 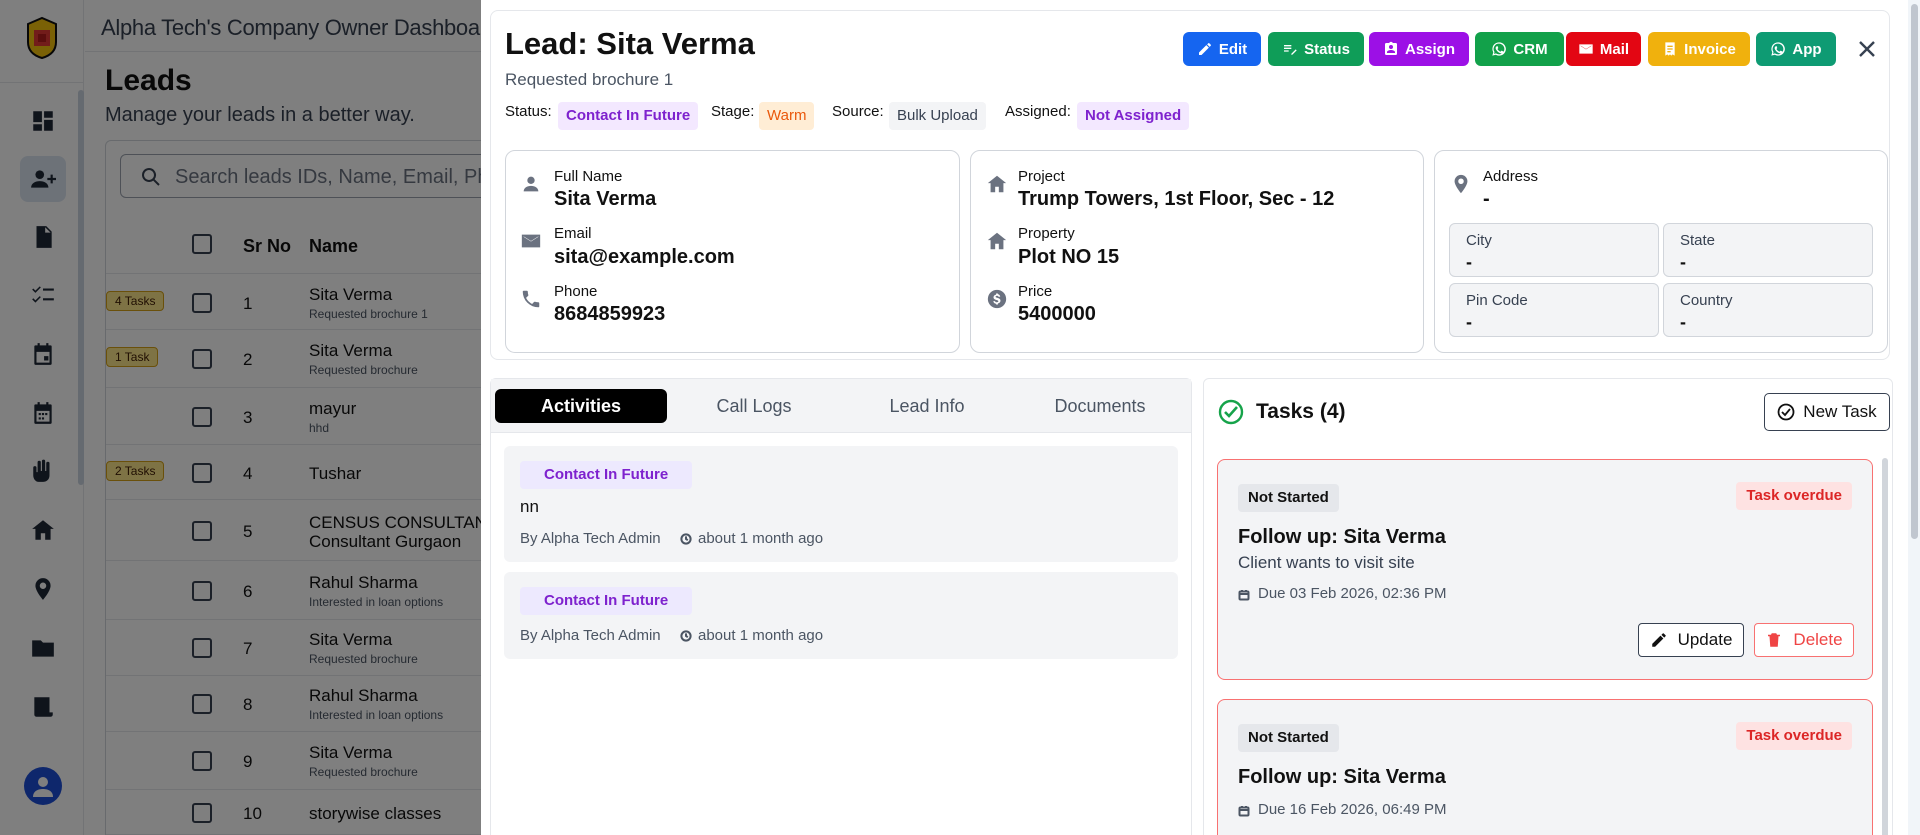 What do you see at coordinates (1670, 49) in the screenshot?
I see `invoice-icon` at bounding box center [1670, 49].